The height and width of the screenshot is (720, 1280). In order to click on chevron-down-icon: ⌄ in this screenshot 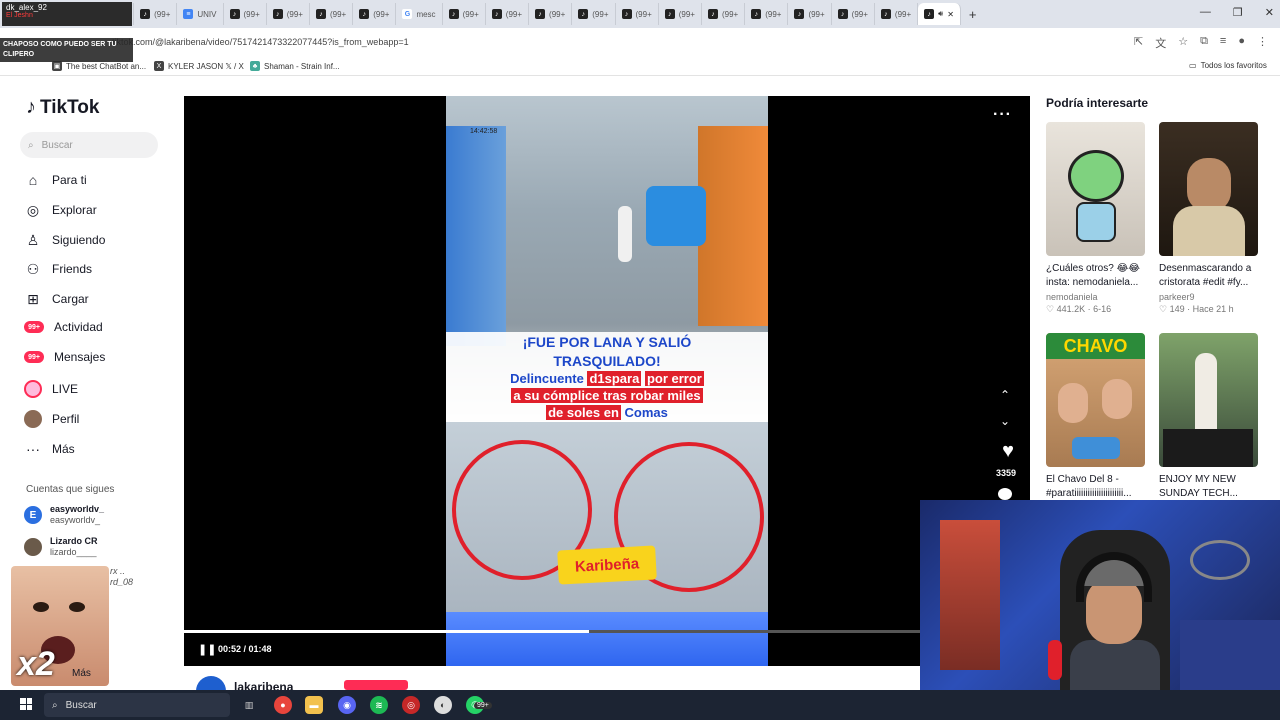, I will do `click(1005, 421)`.